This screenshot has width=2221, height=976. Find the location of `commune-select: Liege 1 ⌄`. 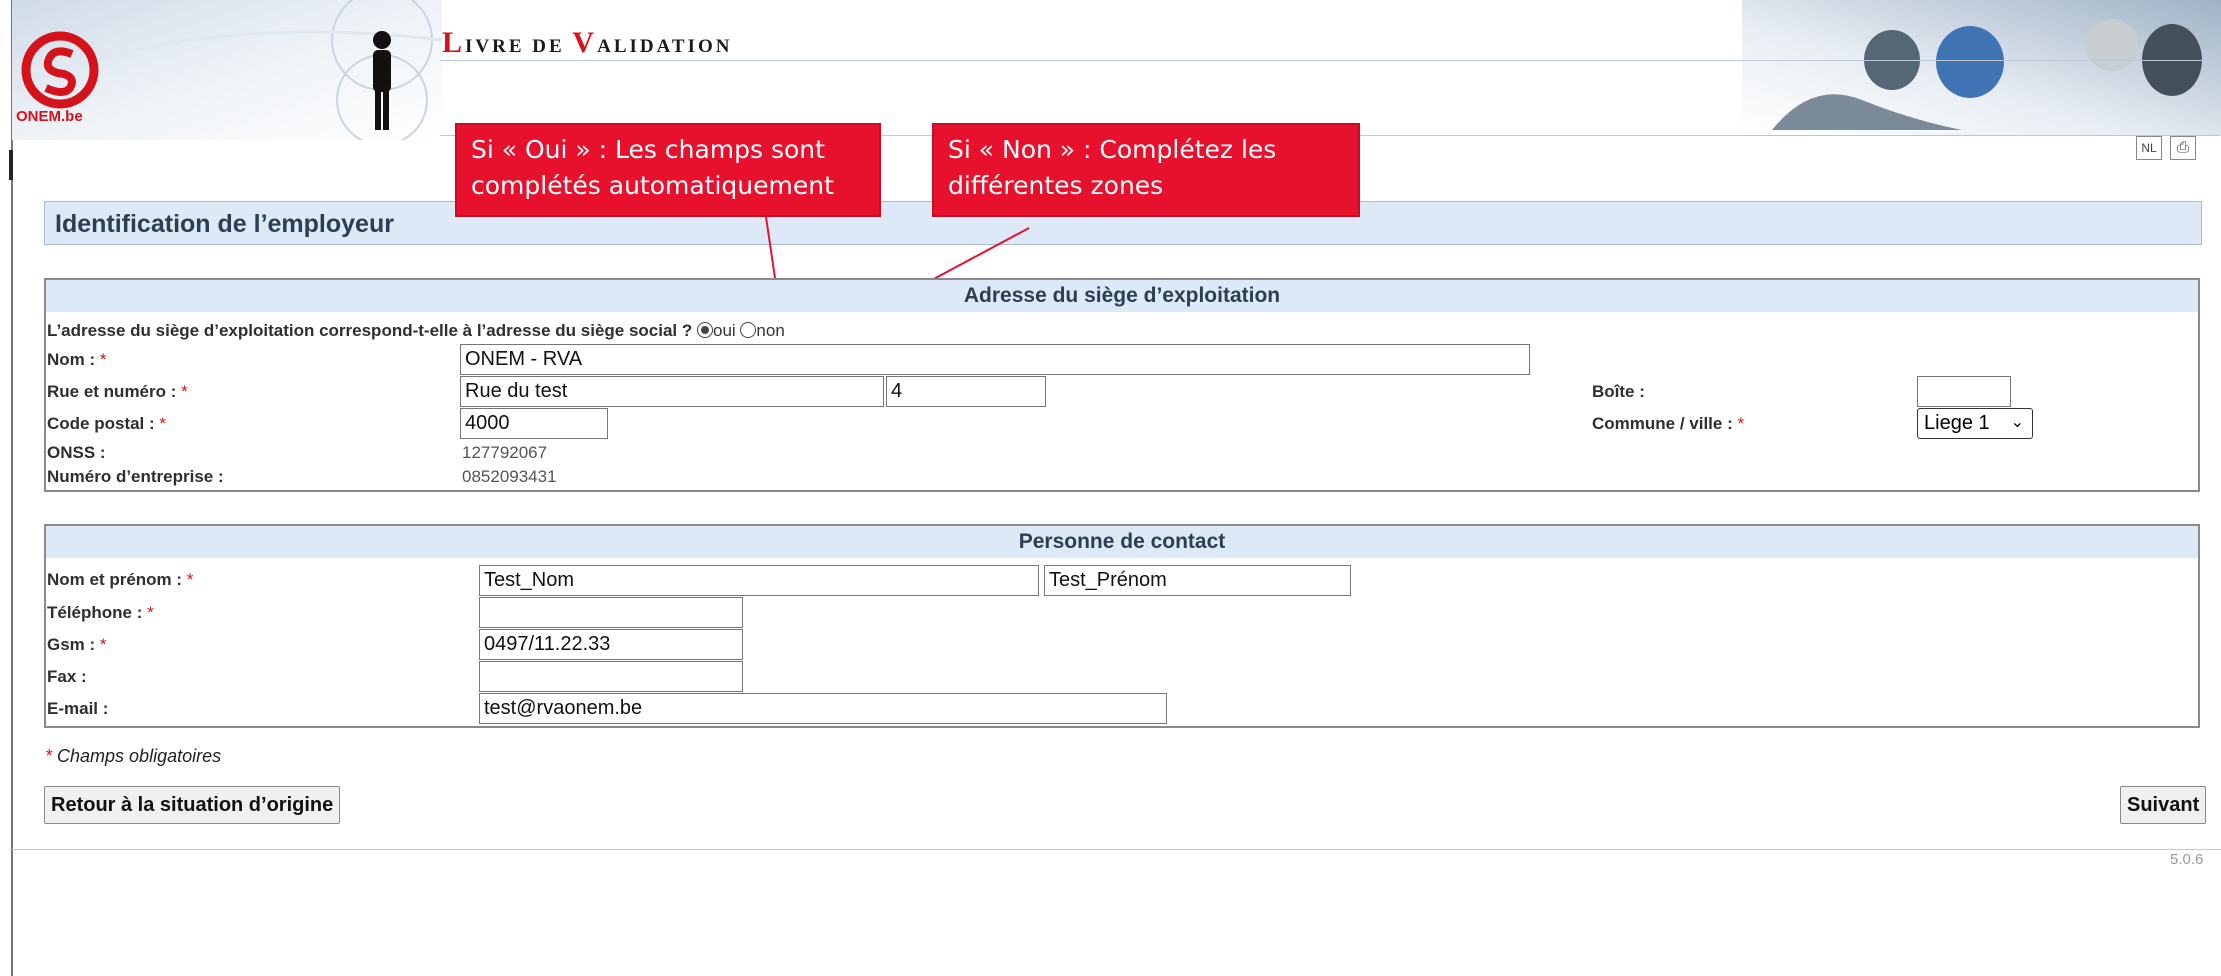

commune-select: Liege 1 ⌄ is located at coordinates (1975, 423).